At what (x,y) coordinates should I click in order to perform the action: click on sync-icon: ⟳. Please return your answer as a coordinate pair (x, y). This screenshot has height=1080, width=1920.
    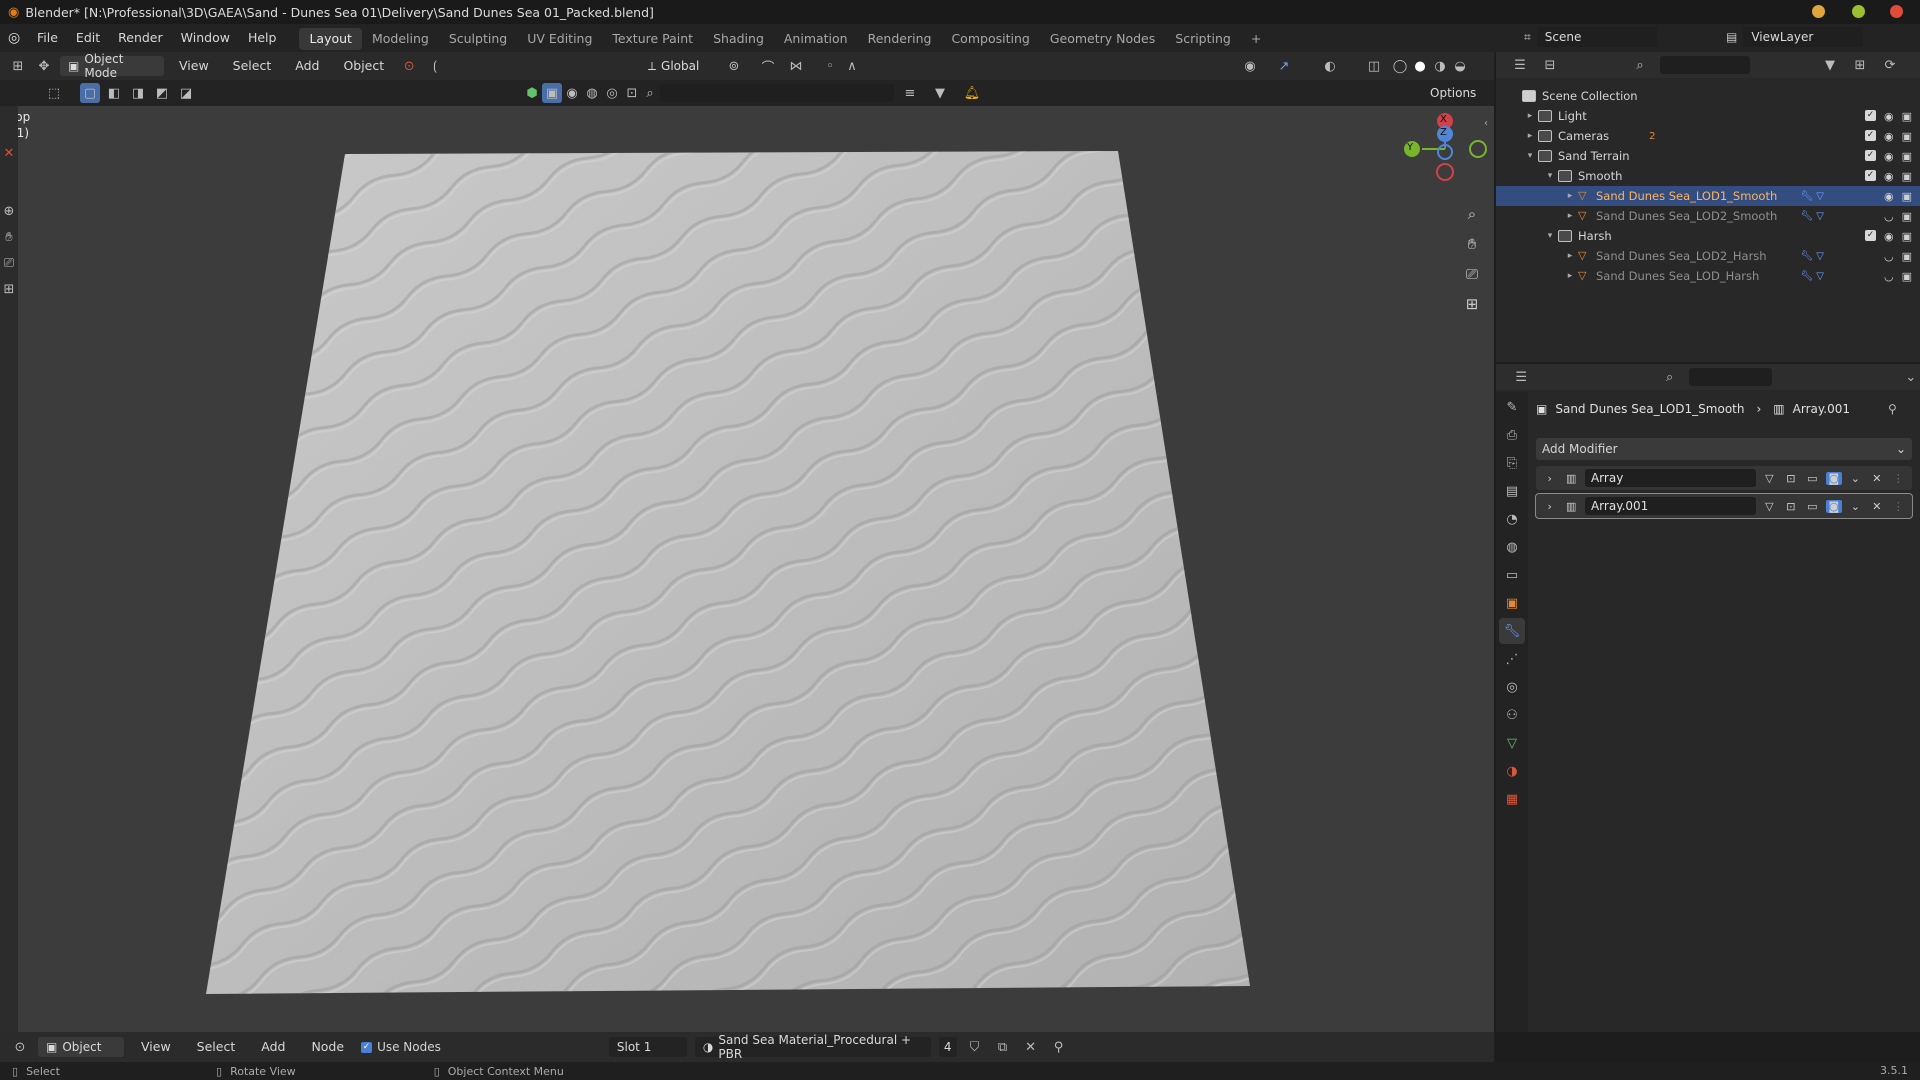
    Looking at the image, I should click on (1890, 65).